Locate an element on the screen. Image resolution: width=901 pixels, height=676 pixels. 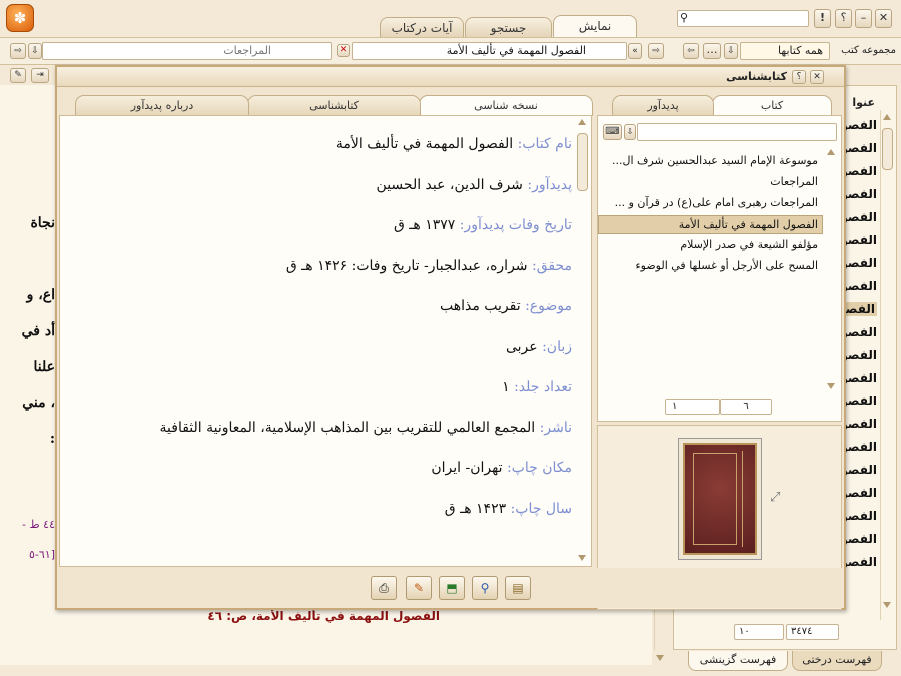
reader-fragment: اع، و is located at coordinates (40, 295).